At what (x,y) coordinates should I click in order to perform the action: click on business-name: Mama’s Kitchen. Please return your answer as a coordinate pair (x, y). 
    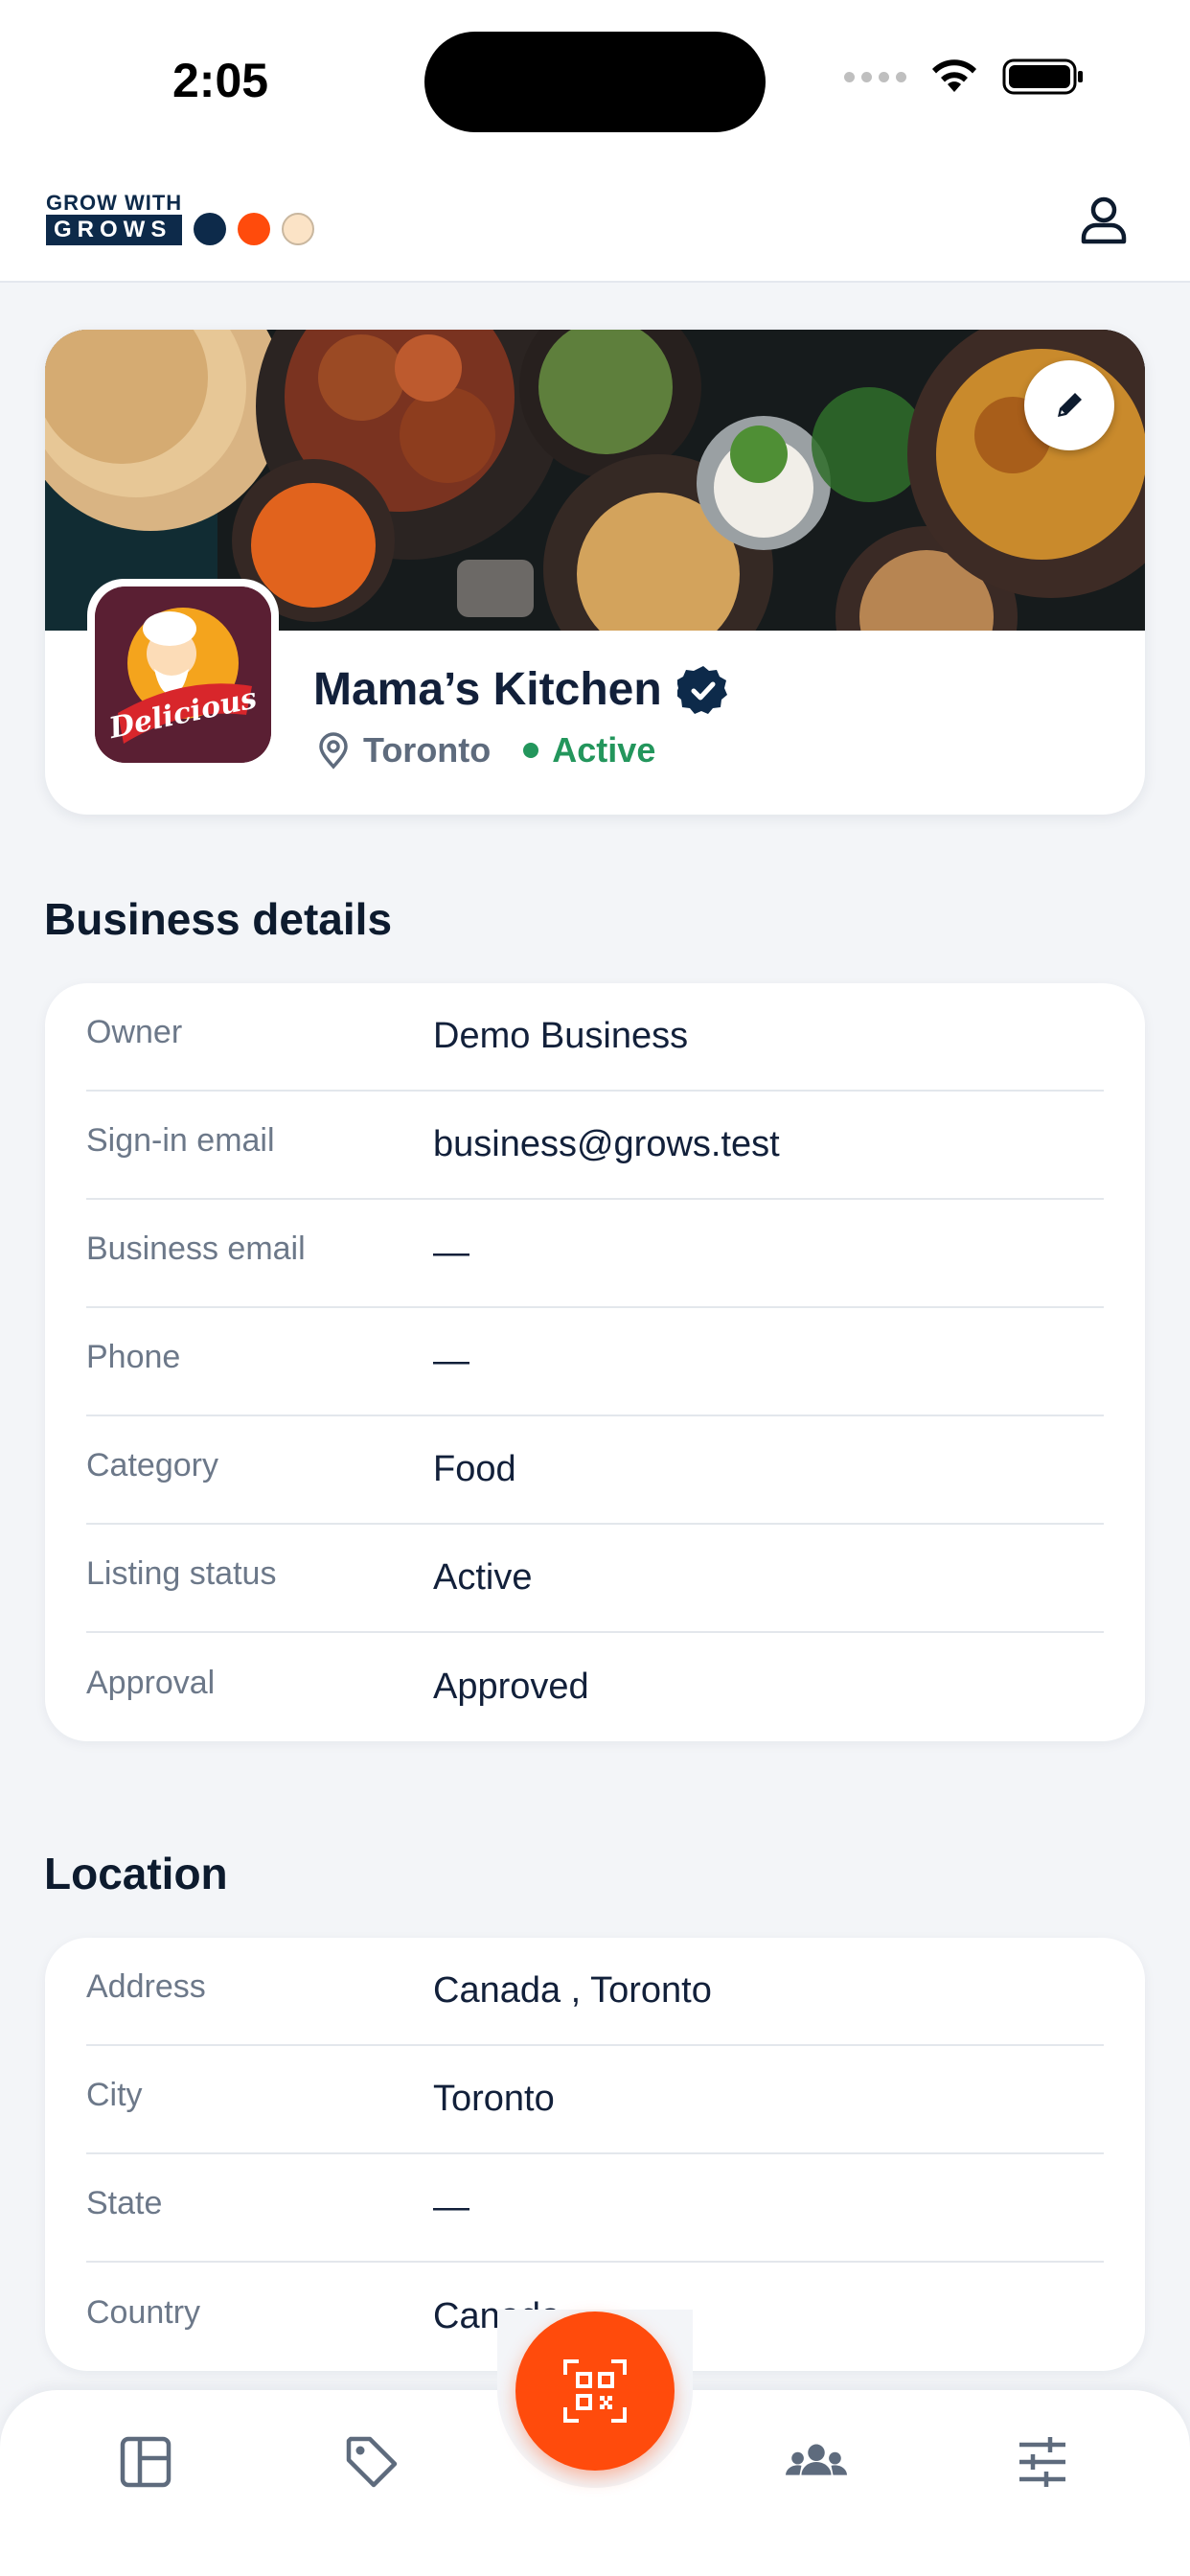
    Looking at the image, I should click on (488, 689).